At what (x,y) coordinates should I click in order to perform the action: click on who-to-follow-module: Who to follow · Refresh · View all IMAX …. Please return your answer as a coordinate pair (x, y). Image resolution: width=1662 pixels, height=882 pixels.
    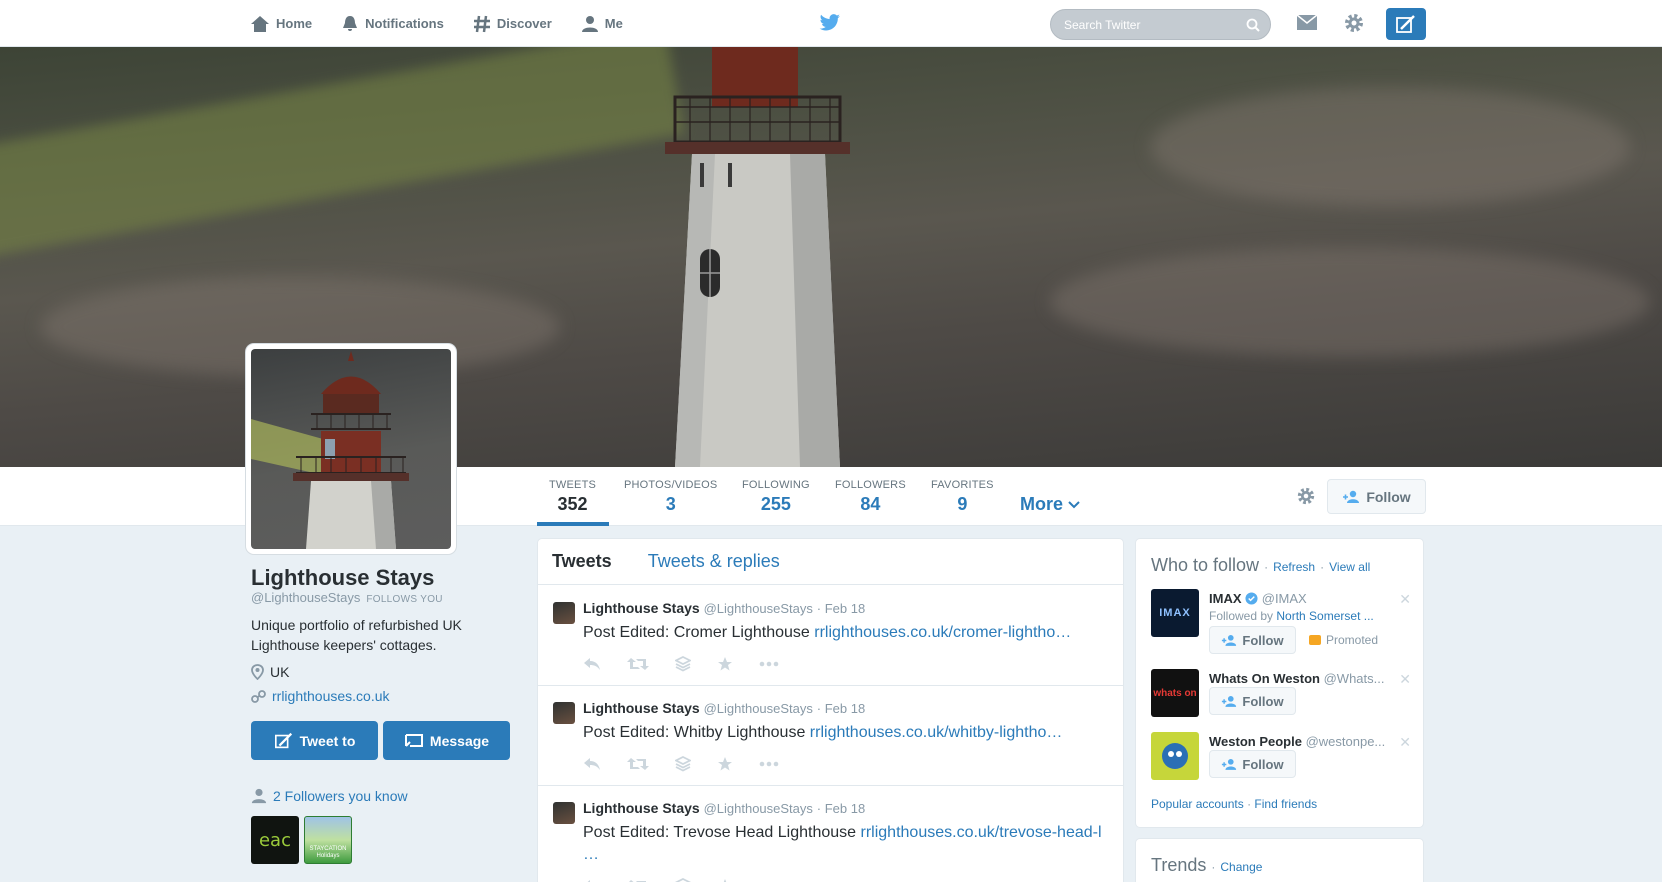
    Looking at the image, I should click on (1279, 683).